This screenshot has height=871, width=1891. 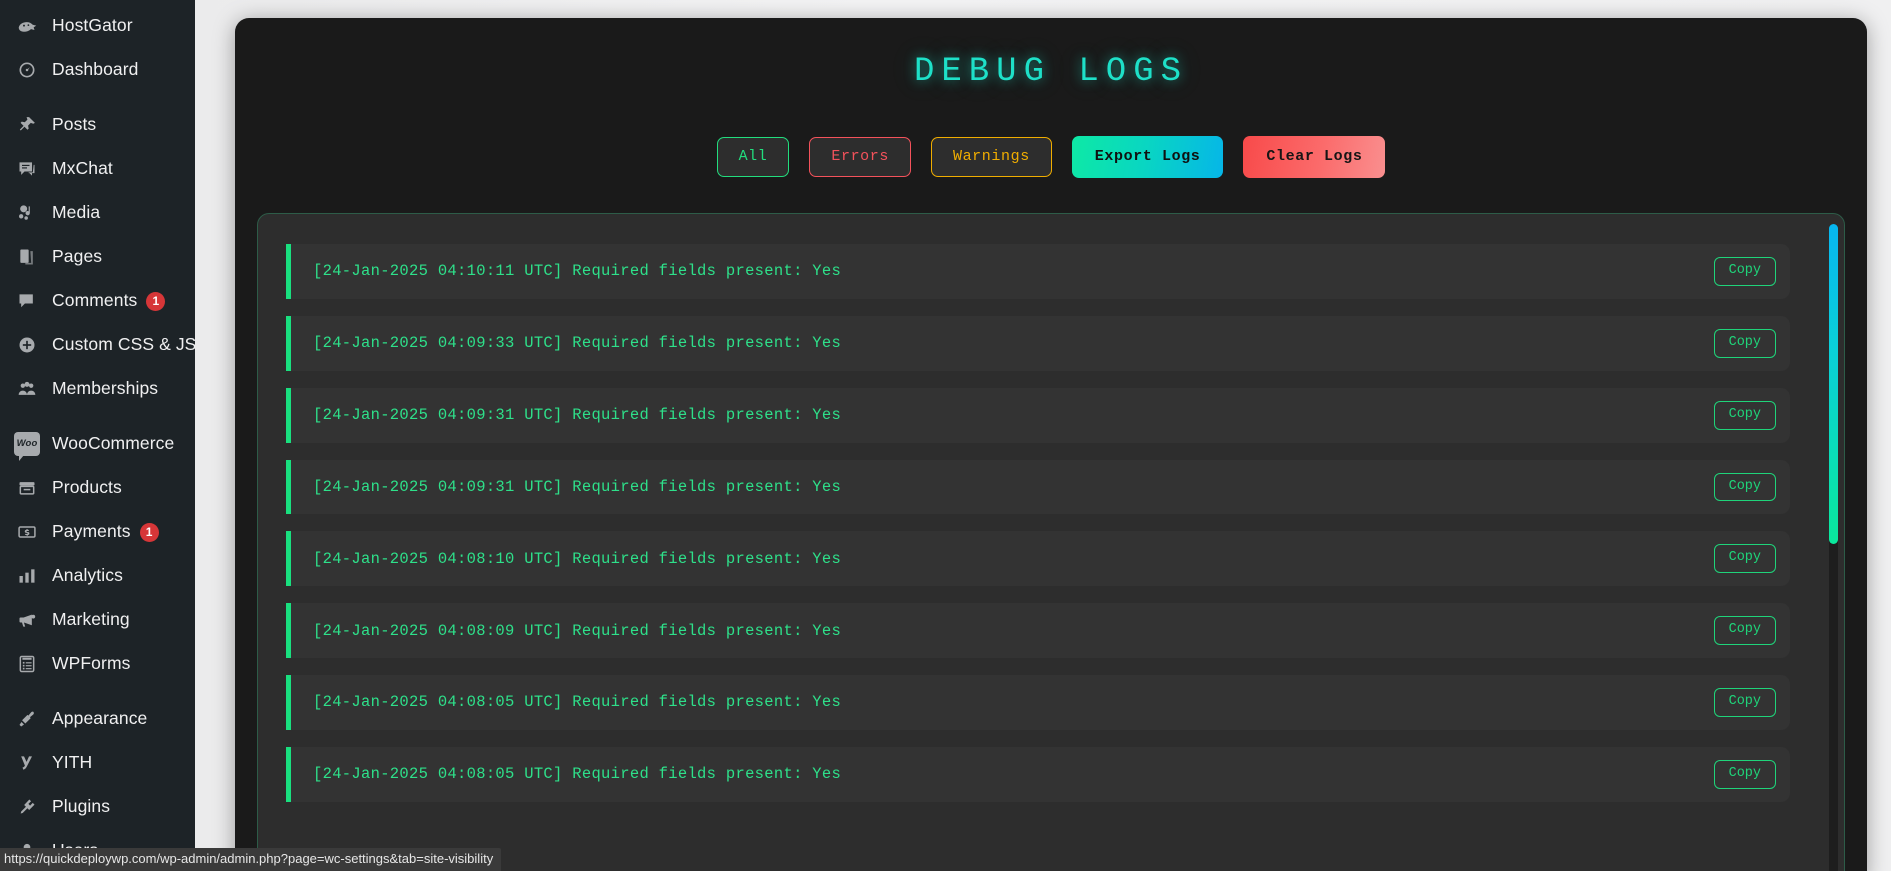 I want to click on filter-warnings-button: Warnings, so click(x=991, y=157).